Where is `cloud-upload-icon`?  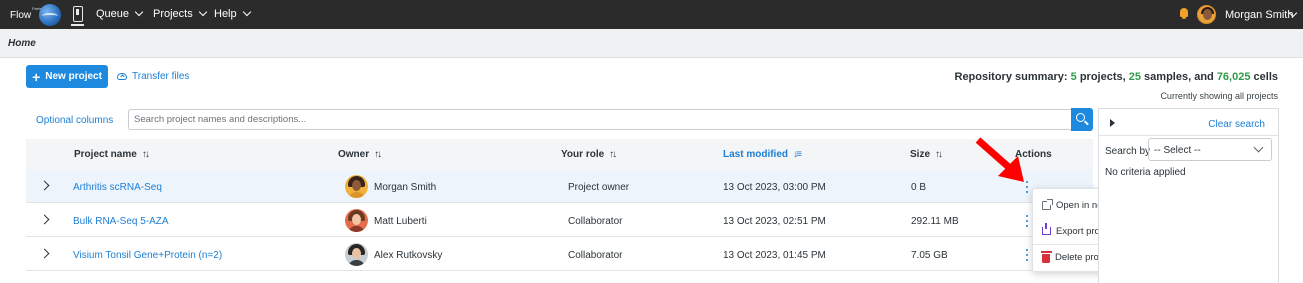
cloud-upload-icon is located at coordinates (122, 76).